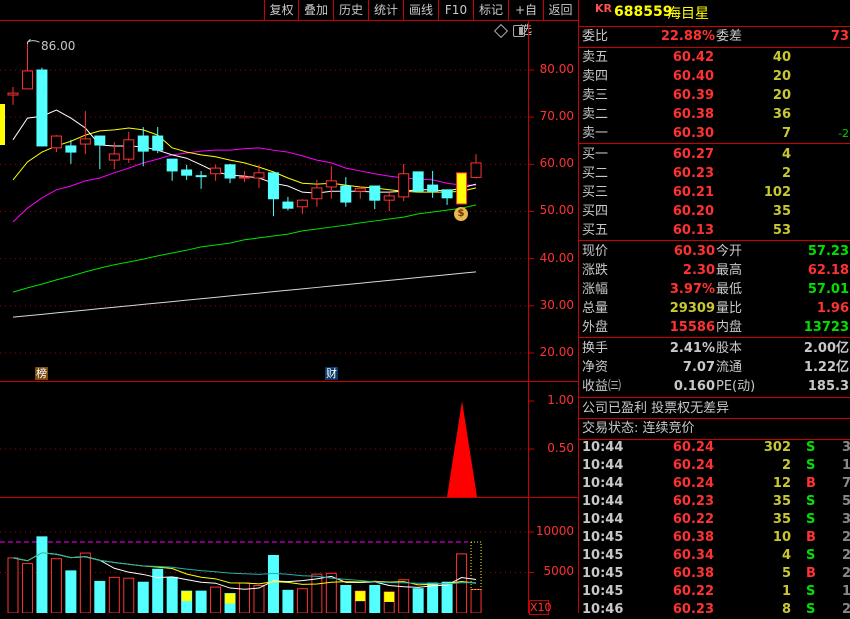  I want to click on quote-label: 涨幅, so click(595, 289).